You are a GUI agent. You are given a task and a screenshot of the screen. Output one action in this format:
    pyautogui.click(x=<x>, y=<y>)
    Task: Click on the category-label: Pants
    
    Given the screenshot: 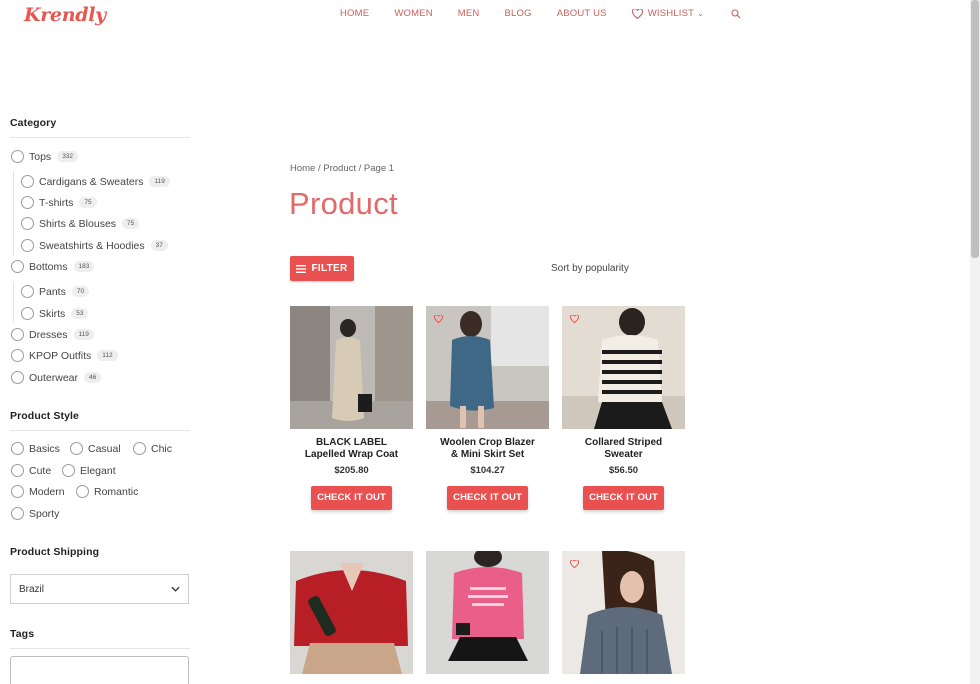 What is the action you would take?
    pyautogui.click(x=52, y=291)
    